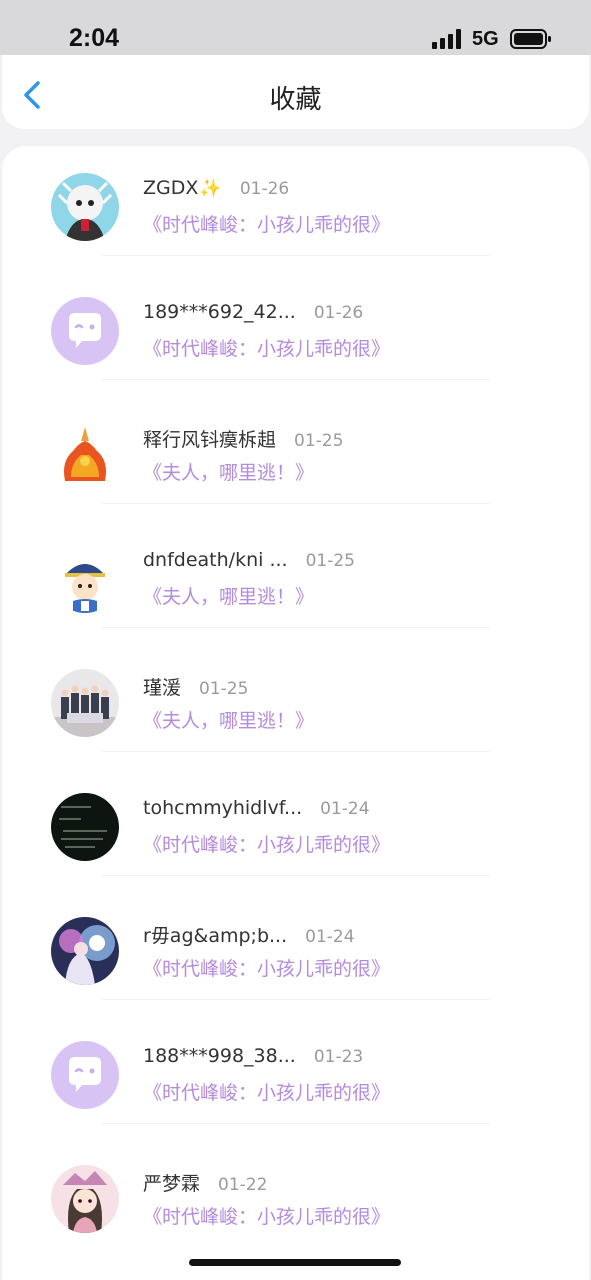 The width and height of the screenshot is (591, 1280). I want to click on list-item: 瑾湲 01-25 《夫人，哪里逃！》, so click(295, 704).